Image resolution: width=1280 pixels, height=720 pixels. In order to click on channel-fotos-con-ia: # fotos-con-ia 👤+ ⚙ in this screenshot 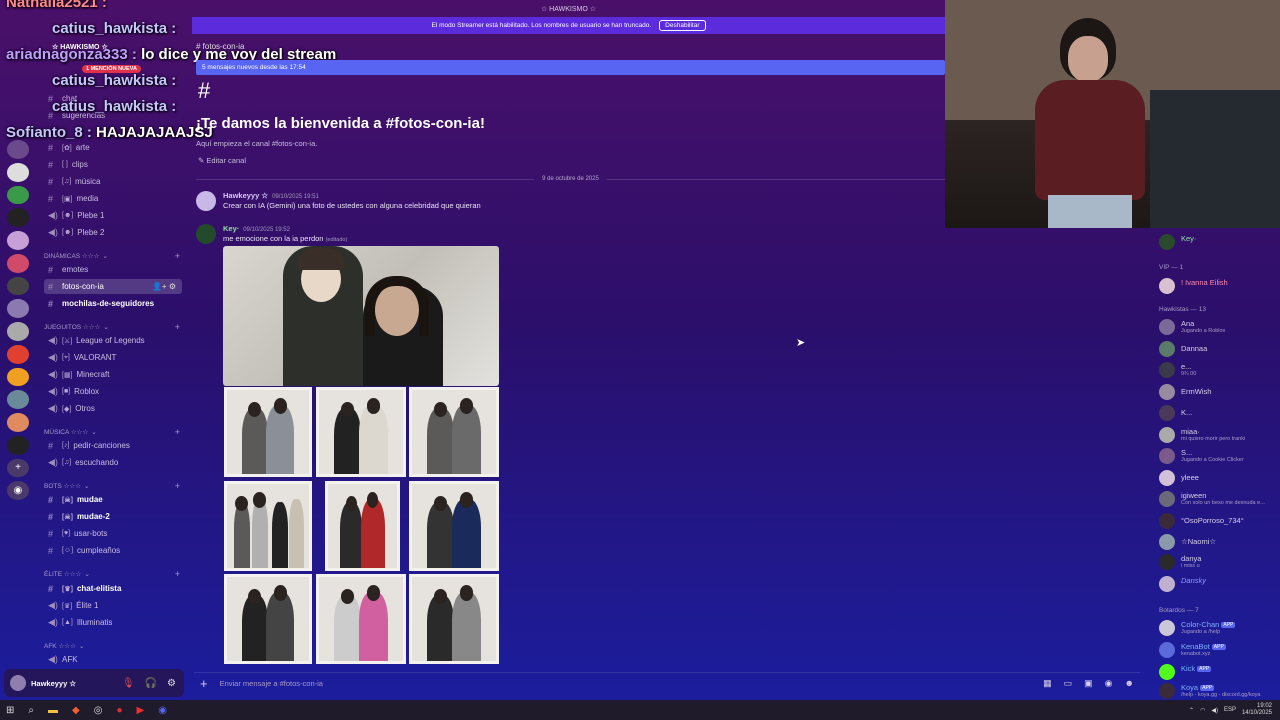, I will do `click(113, 286)`.